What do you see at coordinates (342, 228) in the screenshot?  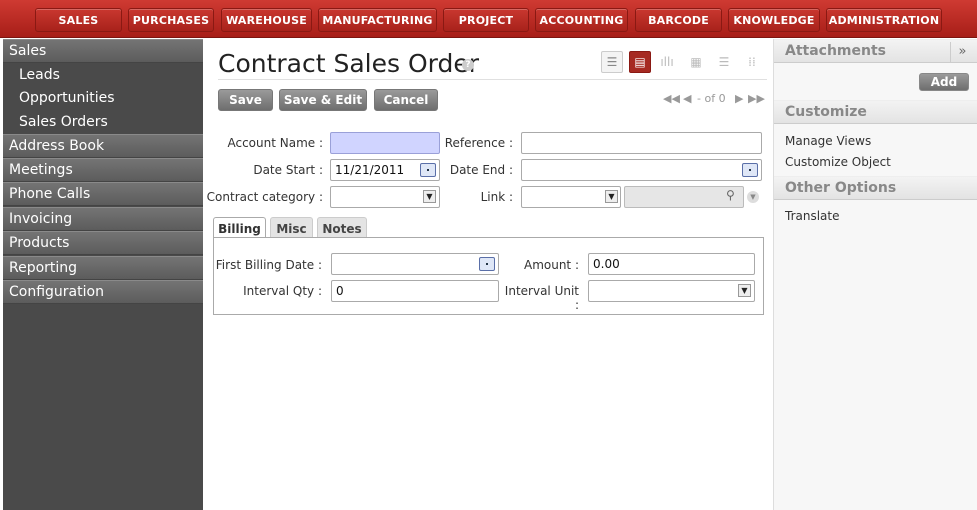 I see `tab-notes: Notes` at bounding box center [342, 228].